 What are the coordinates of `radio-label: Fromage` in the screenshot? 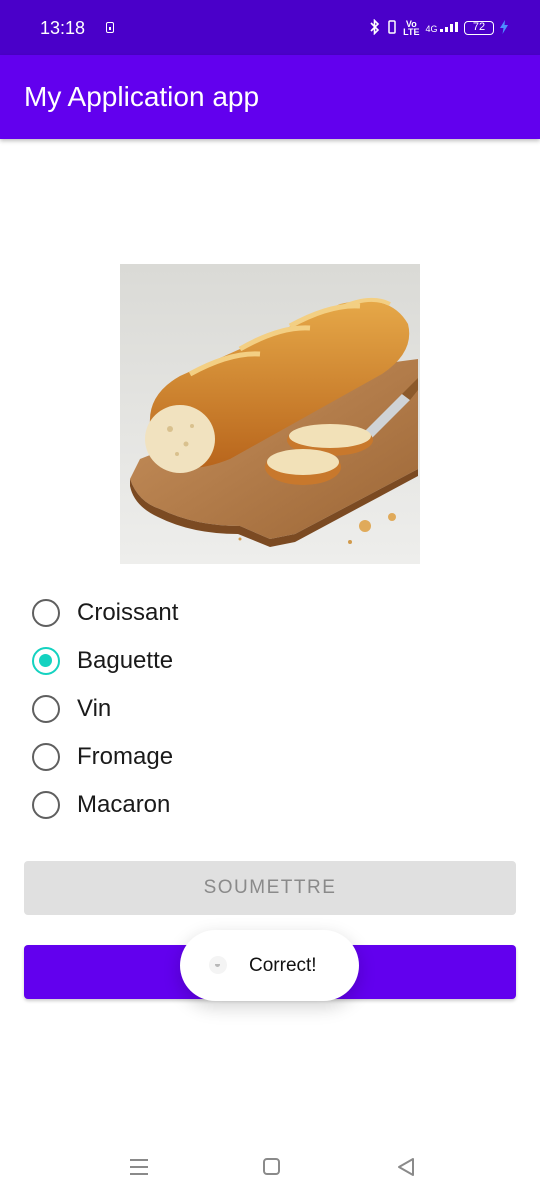 It's located at (125, 756).